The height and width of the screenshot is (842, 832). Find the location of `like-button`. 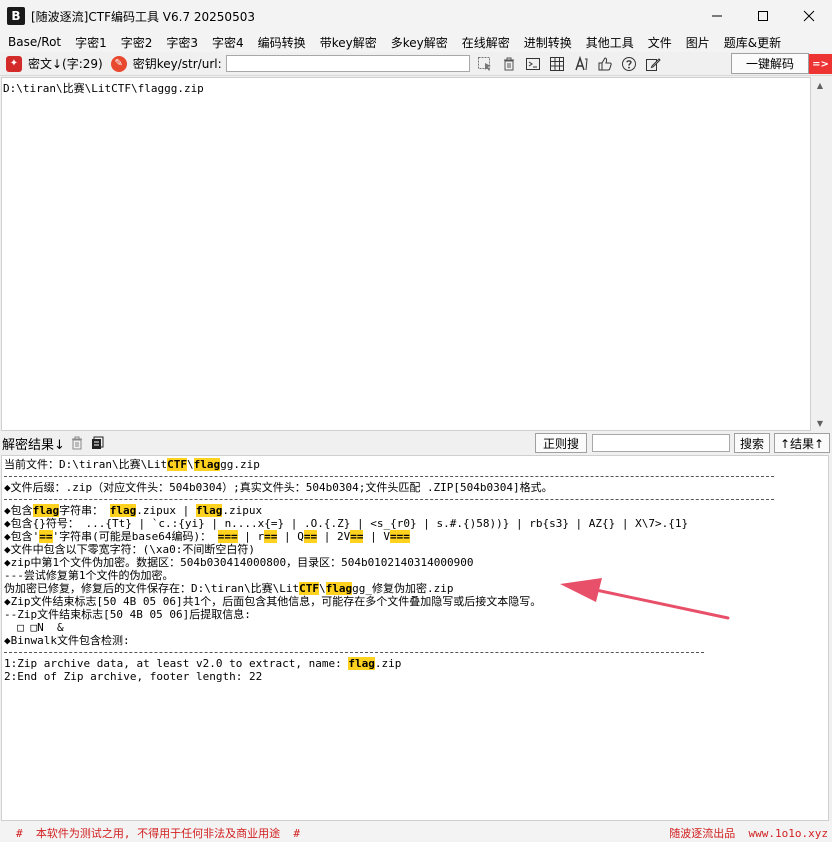

like-button is located at coordinates (605, 64).